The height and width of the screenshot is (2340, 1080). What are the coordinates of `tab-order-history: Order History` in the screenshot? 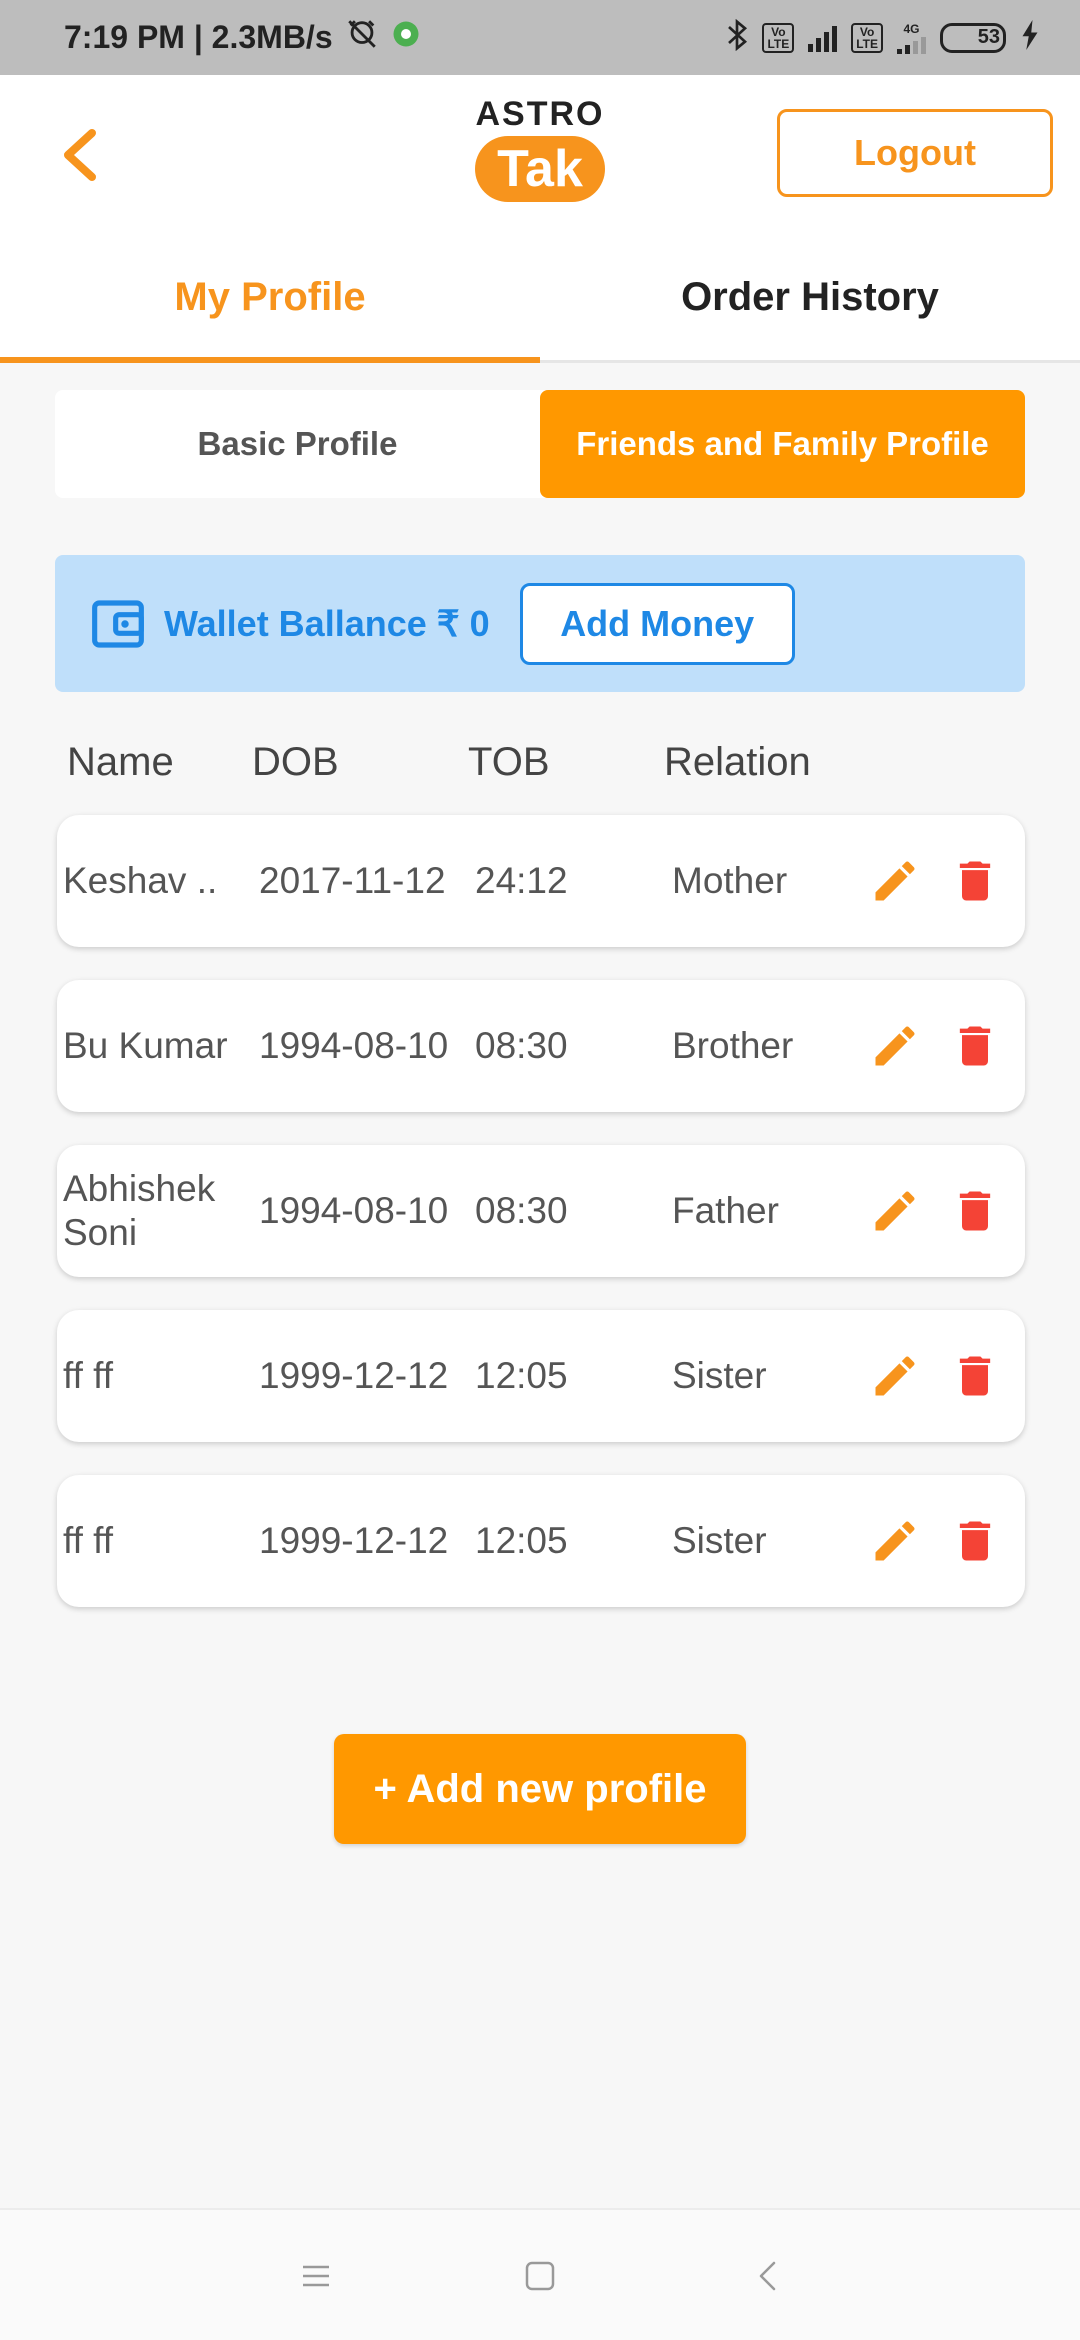 It's located at (810, 297).